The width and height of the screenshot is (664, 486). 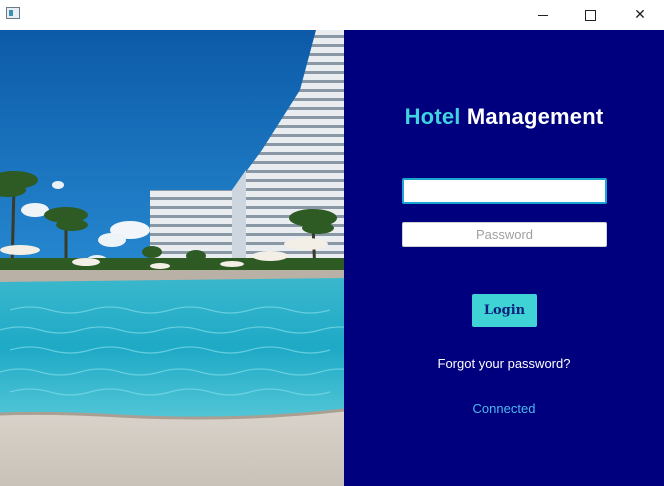 I want to click on brand-word-management: Management, so click(x=535, y=116).